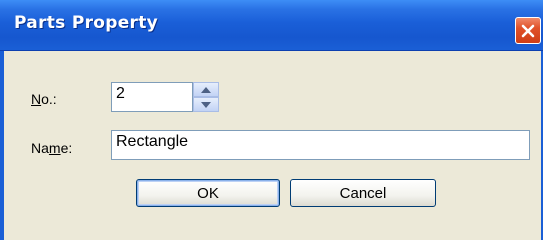 The width and height of the screenshot is (543, 240). I want to click on close-button, so click(528, 30).